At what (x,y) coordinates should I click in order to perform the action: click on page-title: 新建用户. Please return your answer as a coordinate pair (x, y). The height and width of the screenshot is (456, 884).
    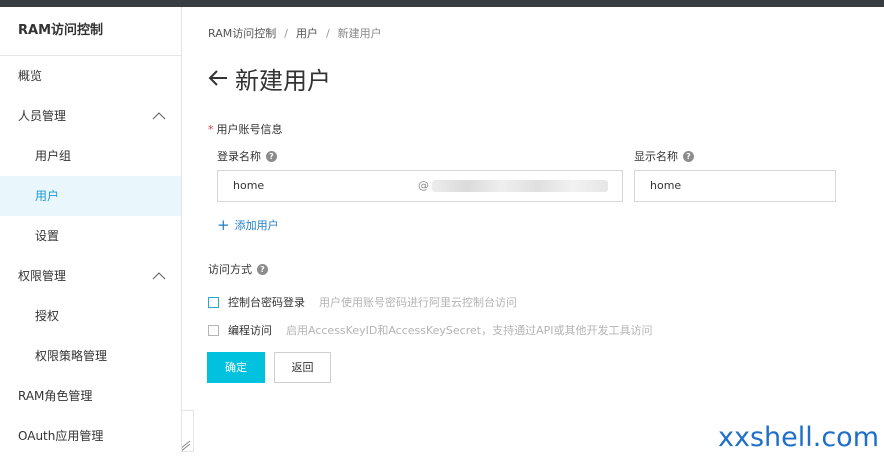
    Looking at the image, I should click on (269, 78).